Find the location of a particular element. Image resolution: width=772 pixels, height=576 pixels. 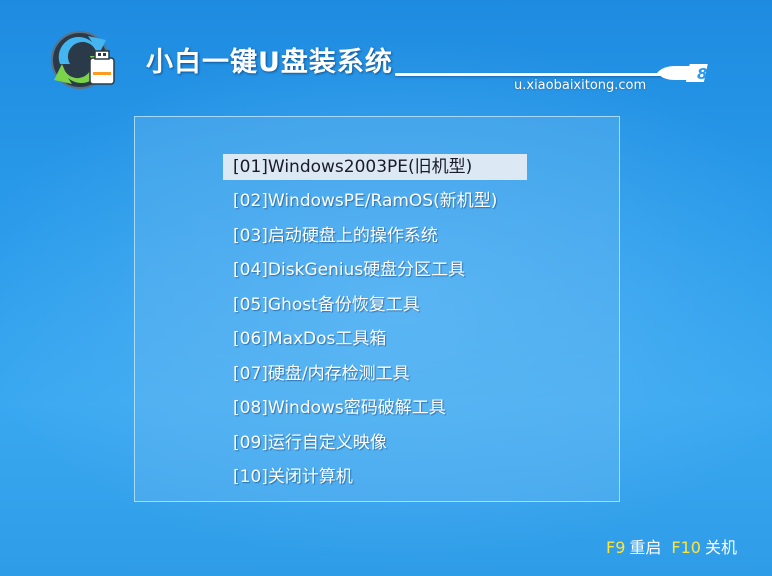

xiaobai-logo-icon is located at coordinates (83, 60).